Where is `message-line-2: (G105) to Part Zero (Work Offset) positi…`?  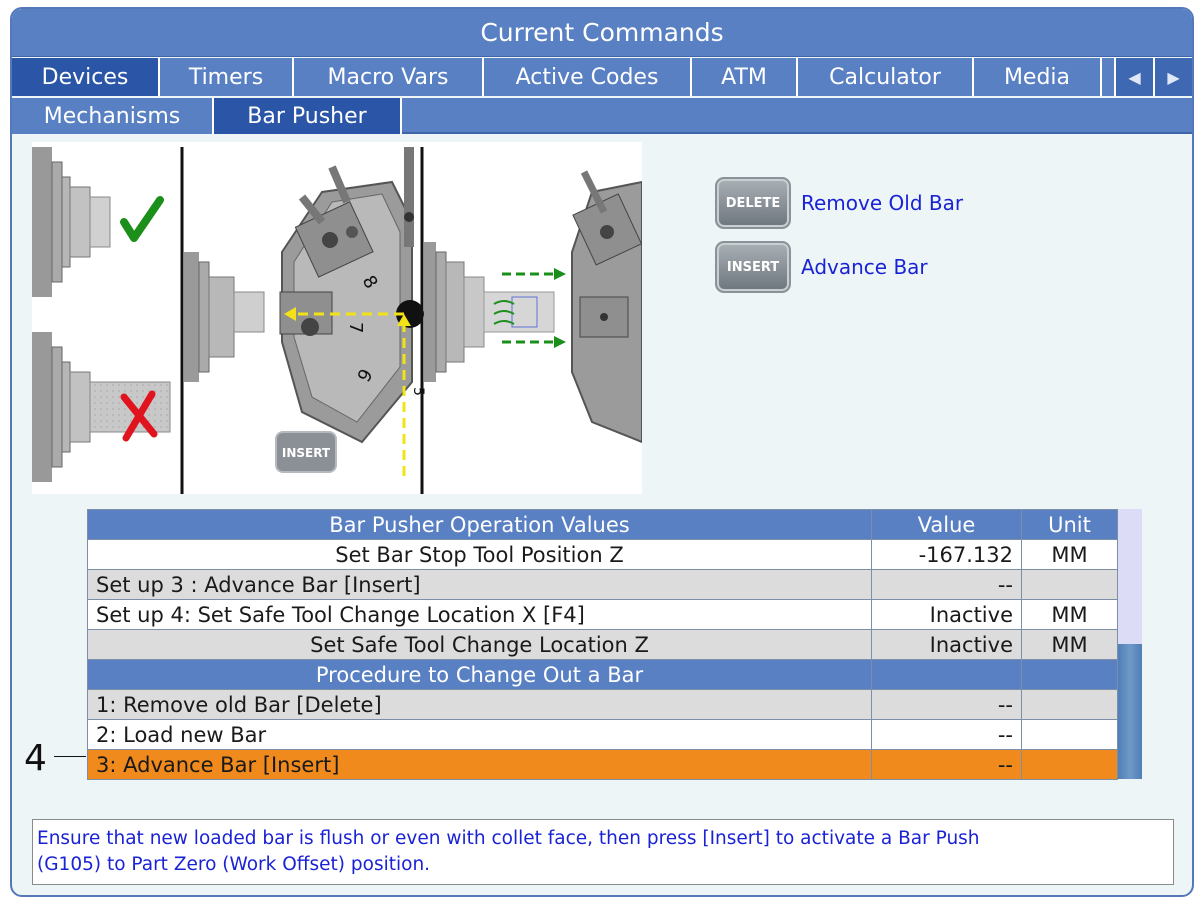 message-line-2: (G105) to Part Zero (Work Offset) positi… is located at coordinates (234, 864).